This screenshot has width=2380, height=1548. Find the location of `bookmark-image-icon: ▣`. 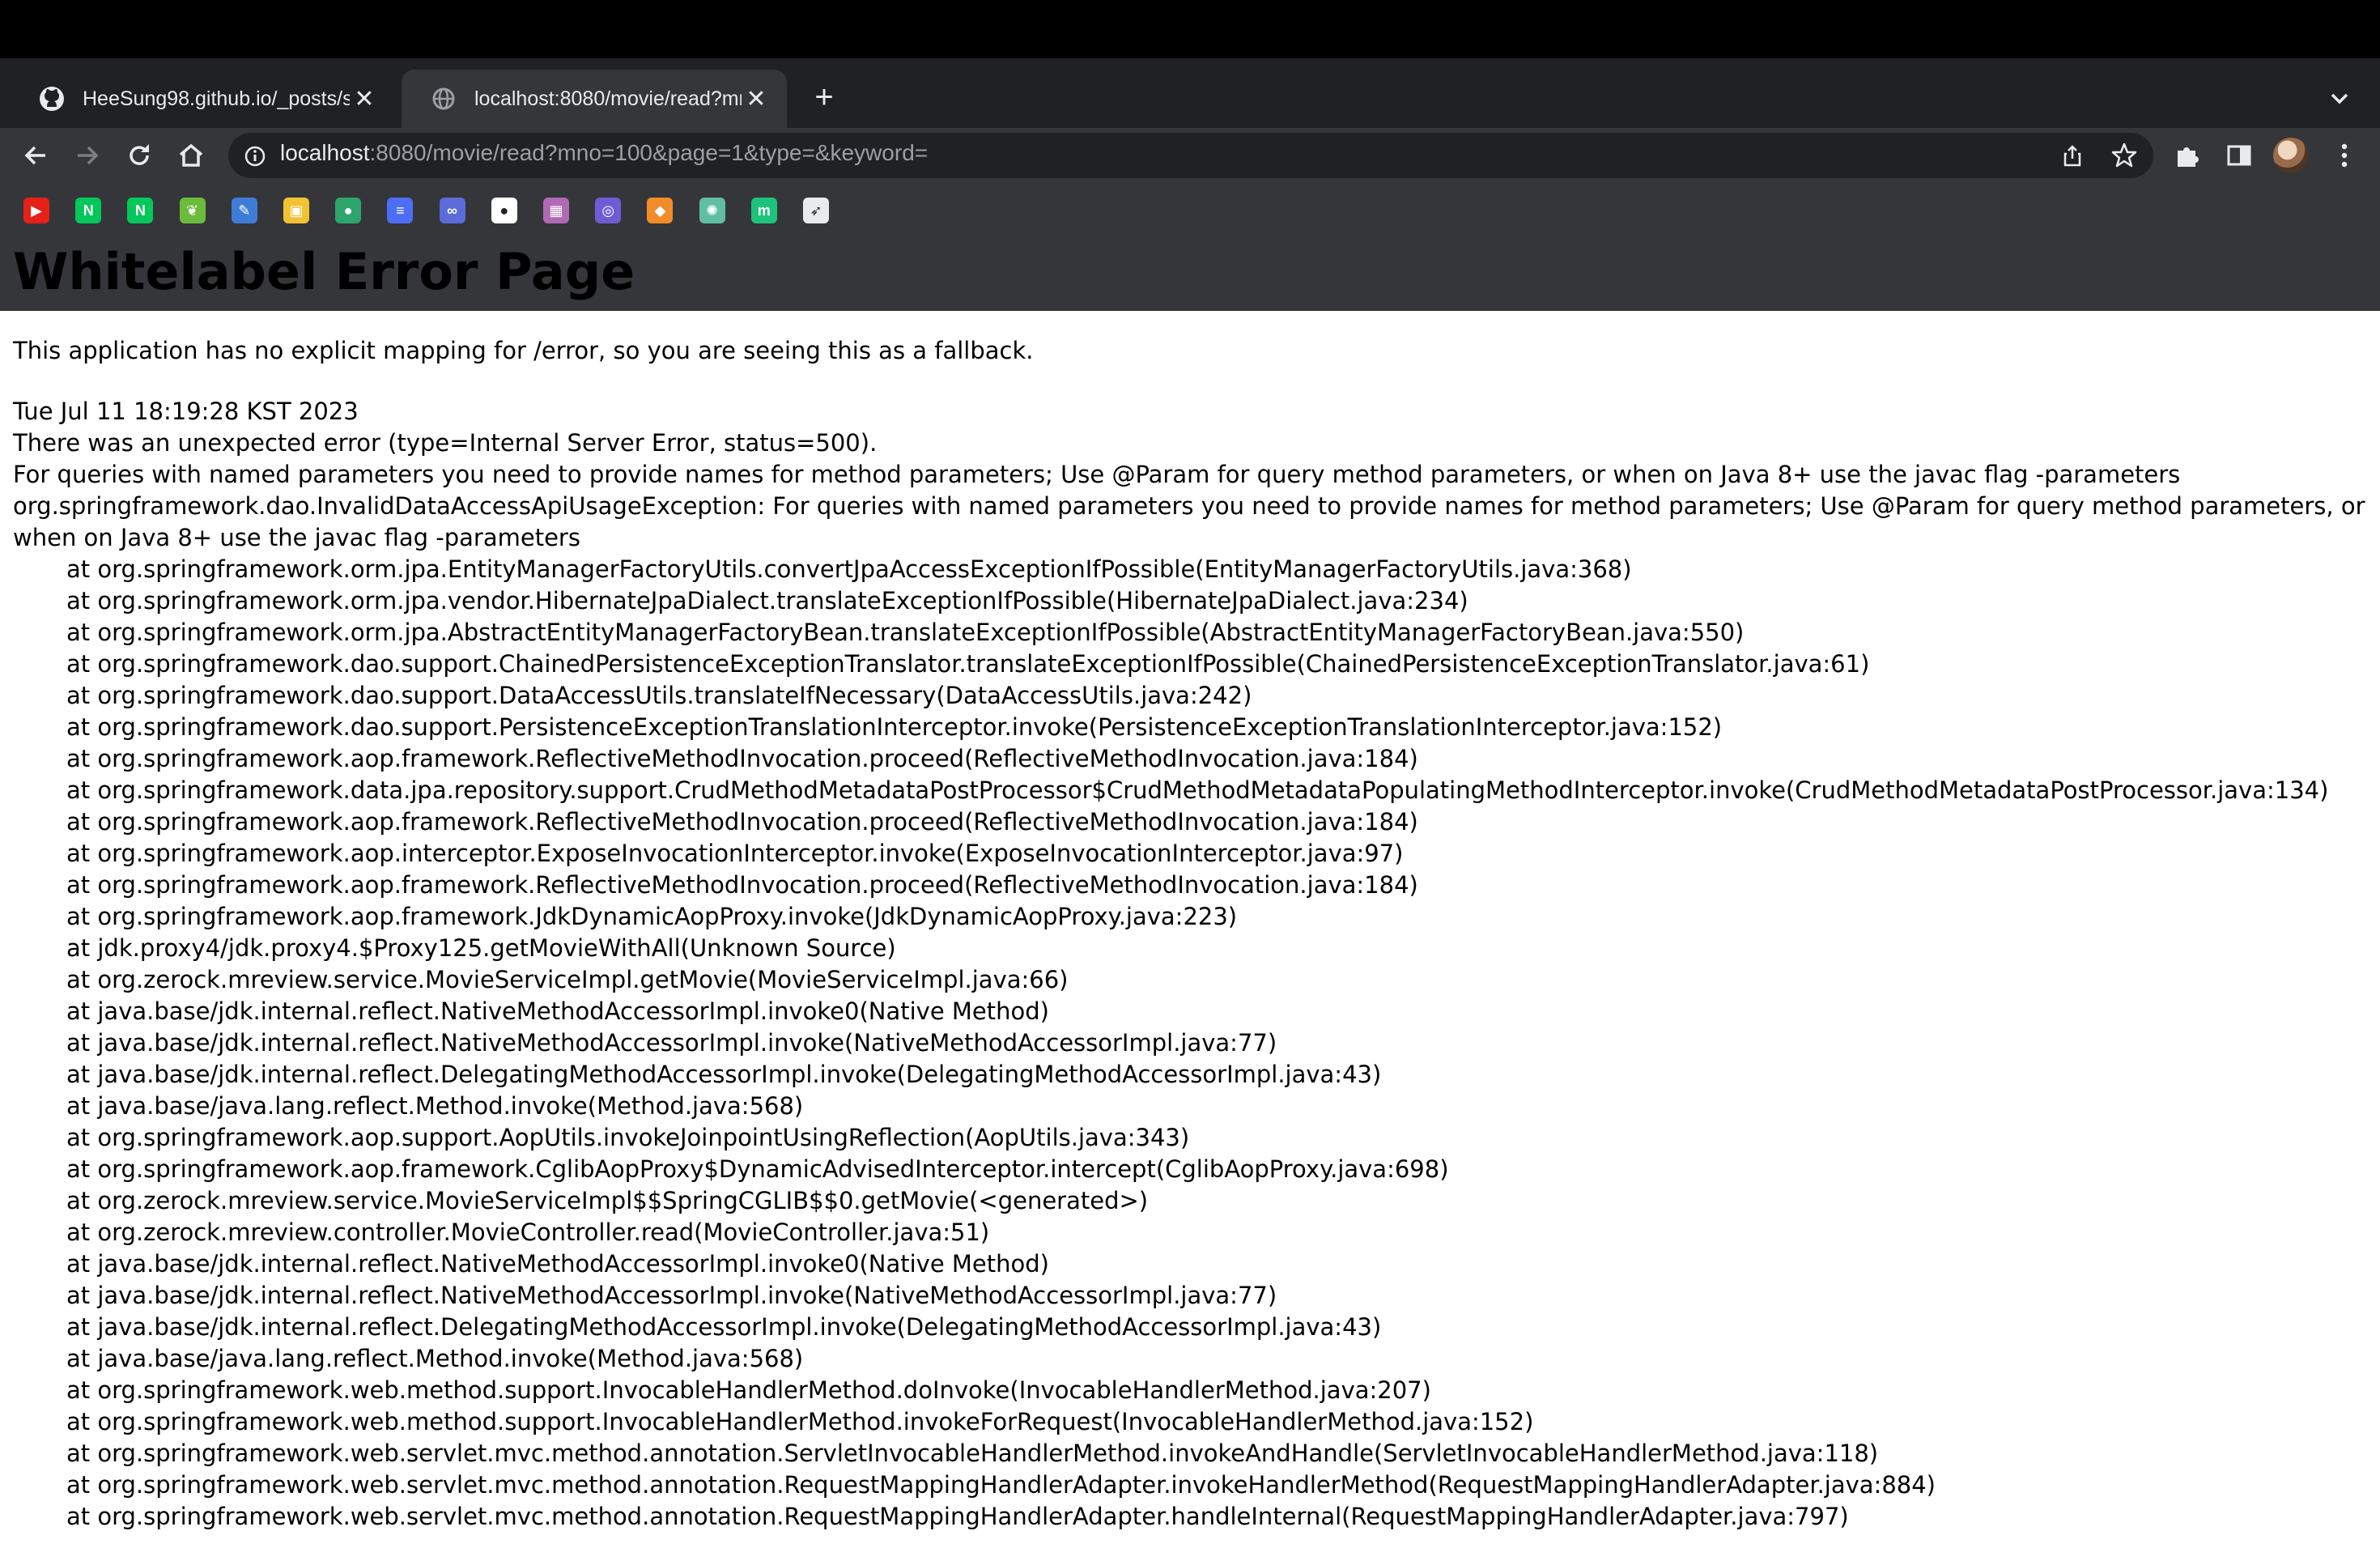

bookmark-image-icon: ▣ is located at coordinates (296, 210).